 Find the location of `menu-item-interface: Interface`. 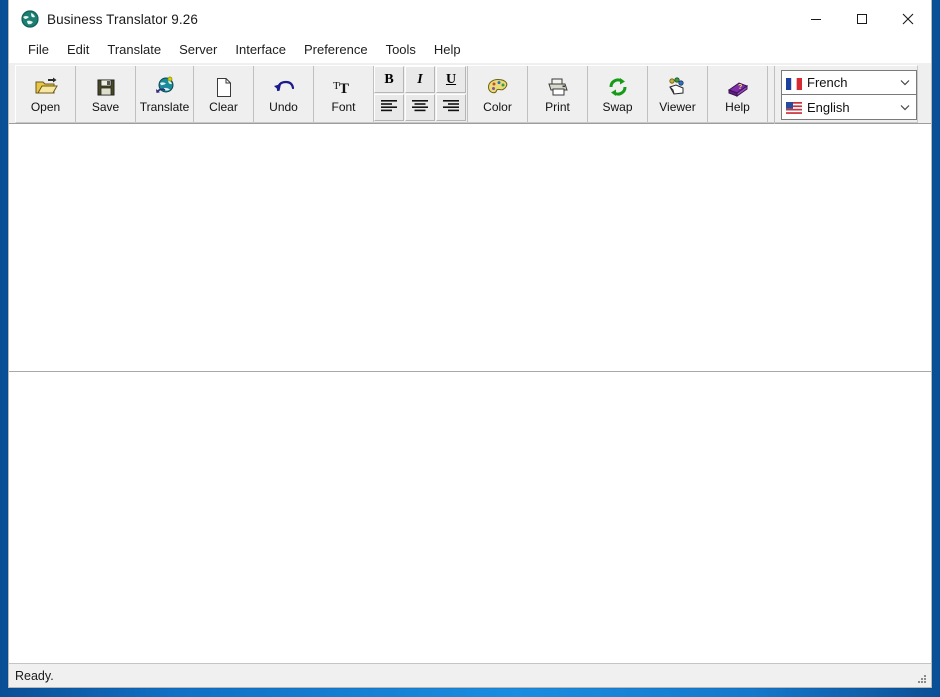

menu-item-interface: Interface is located at coordinates (260, 50).